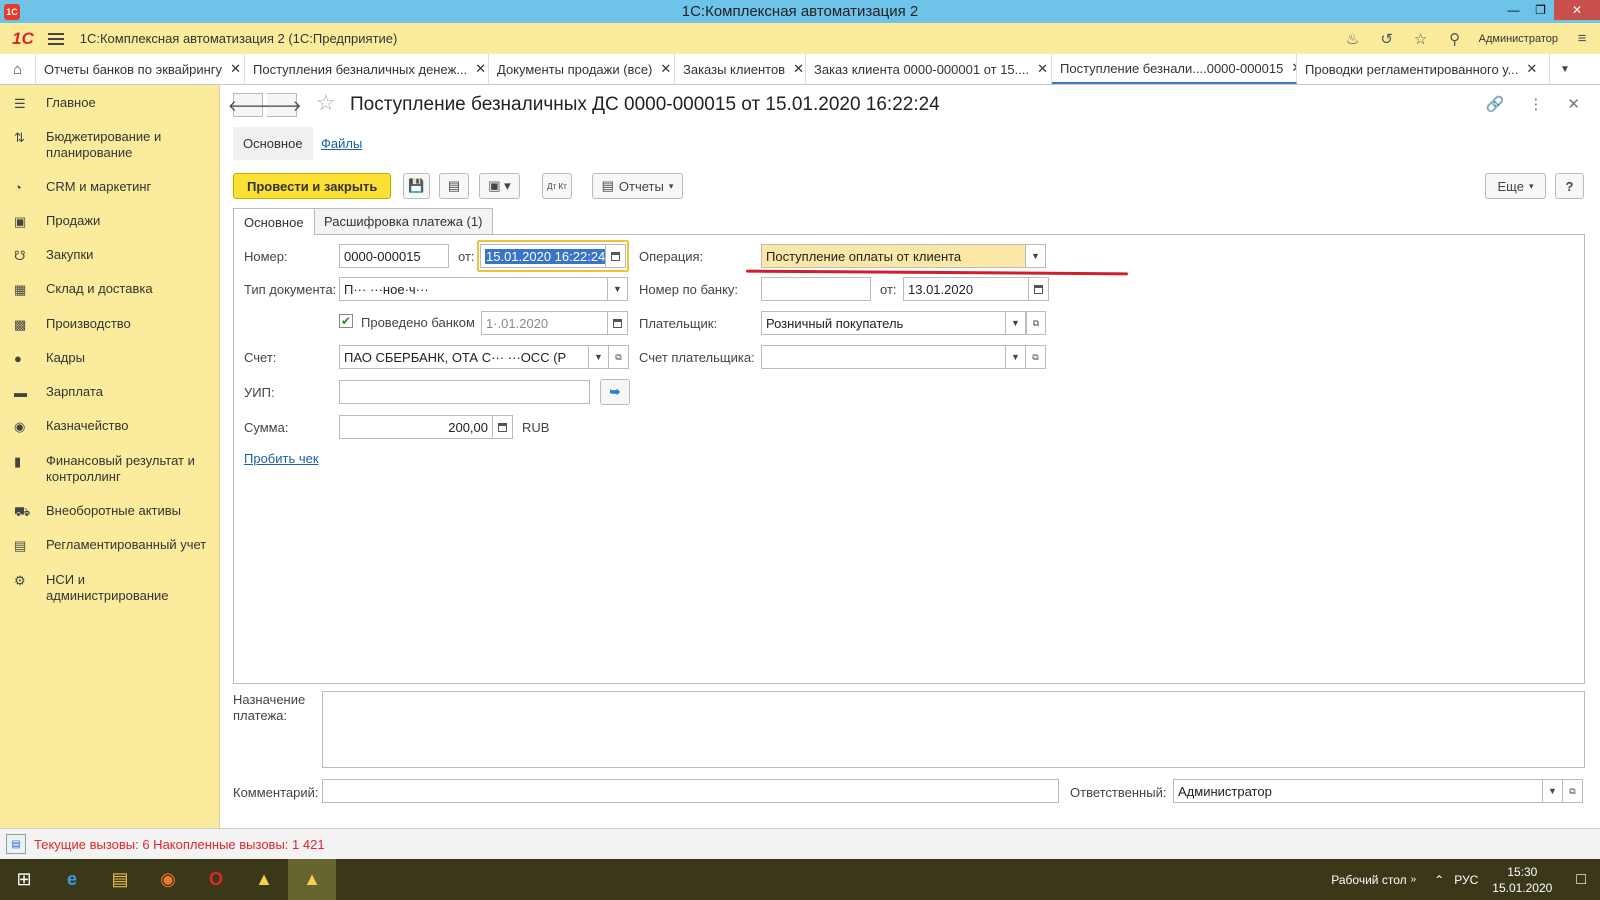  Describe the element at coordinates (1358, 791) in the screenshot. I see `responsible-field: Администратор` at that location.